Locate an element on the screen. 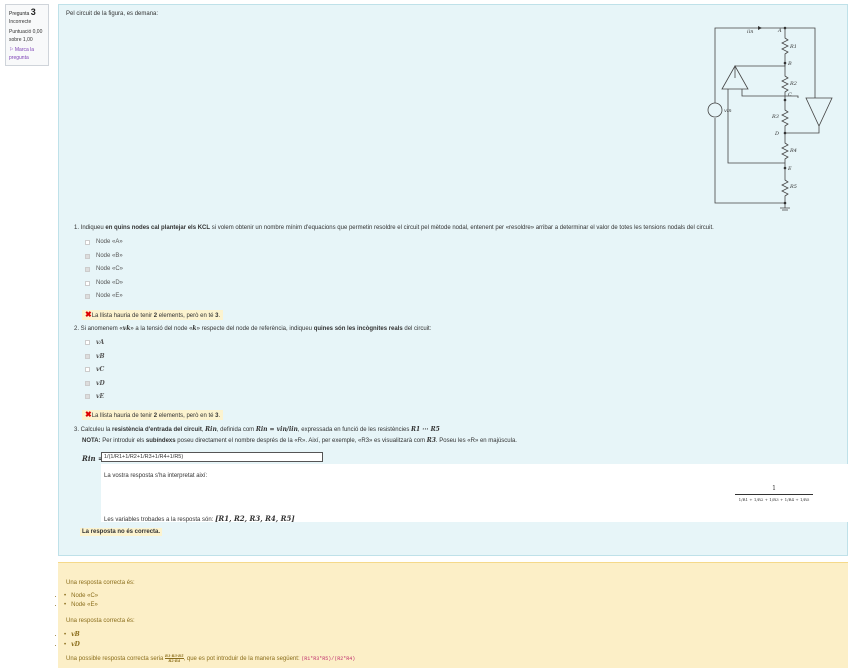  svg-text: vin is located at coordinates (728, 111).